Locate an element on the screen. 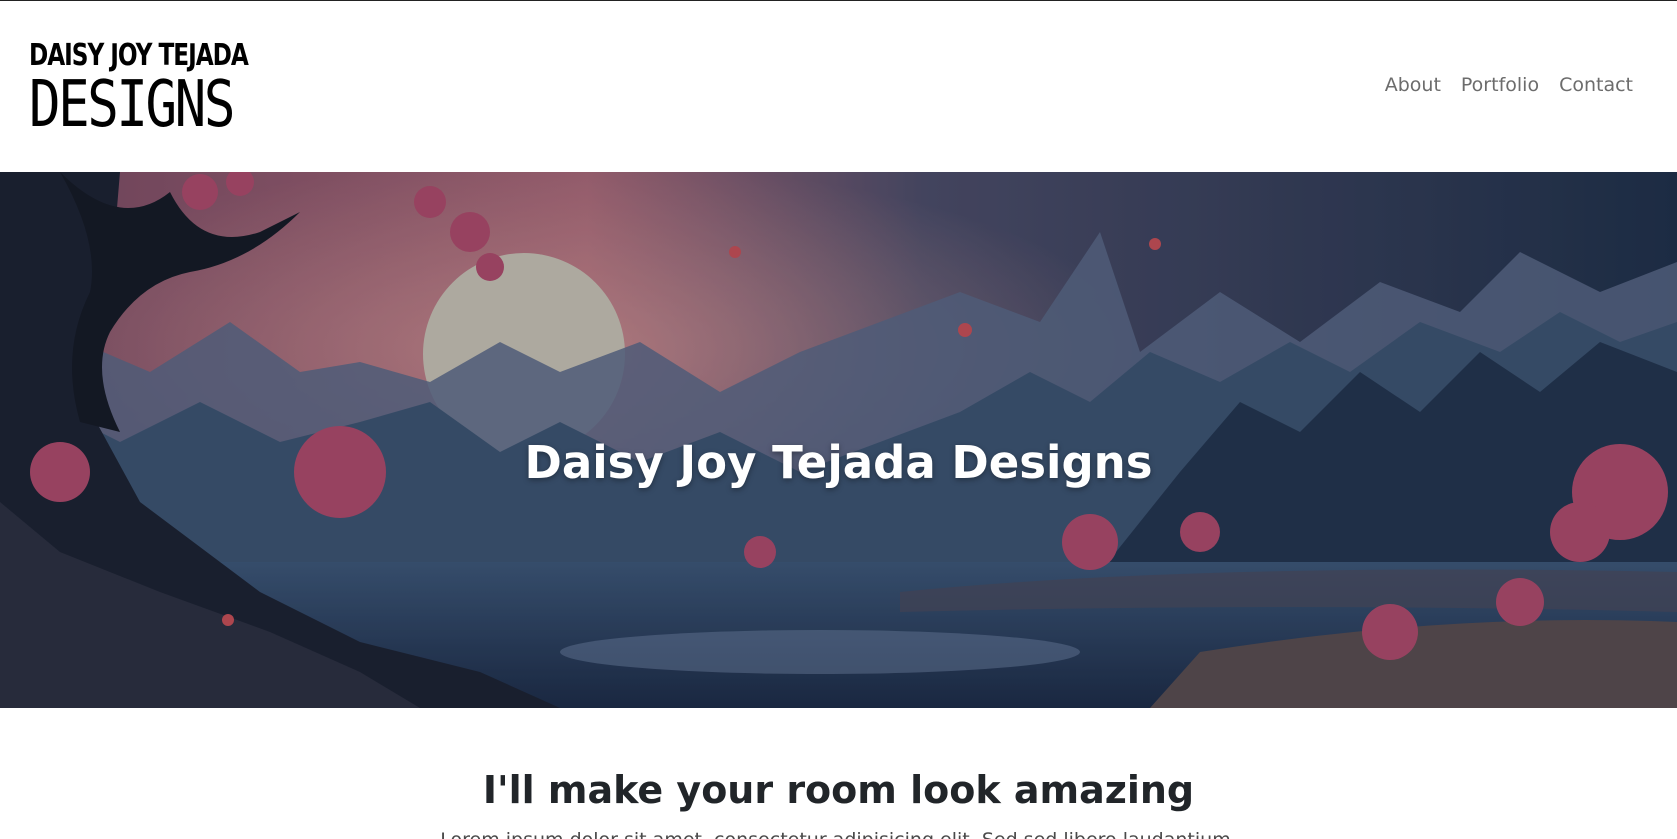  main-nav: About Portfolio Contact is located at coordinates (1509, 85).